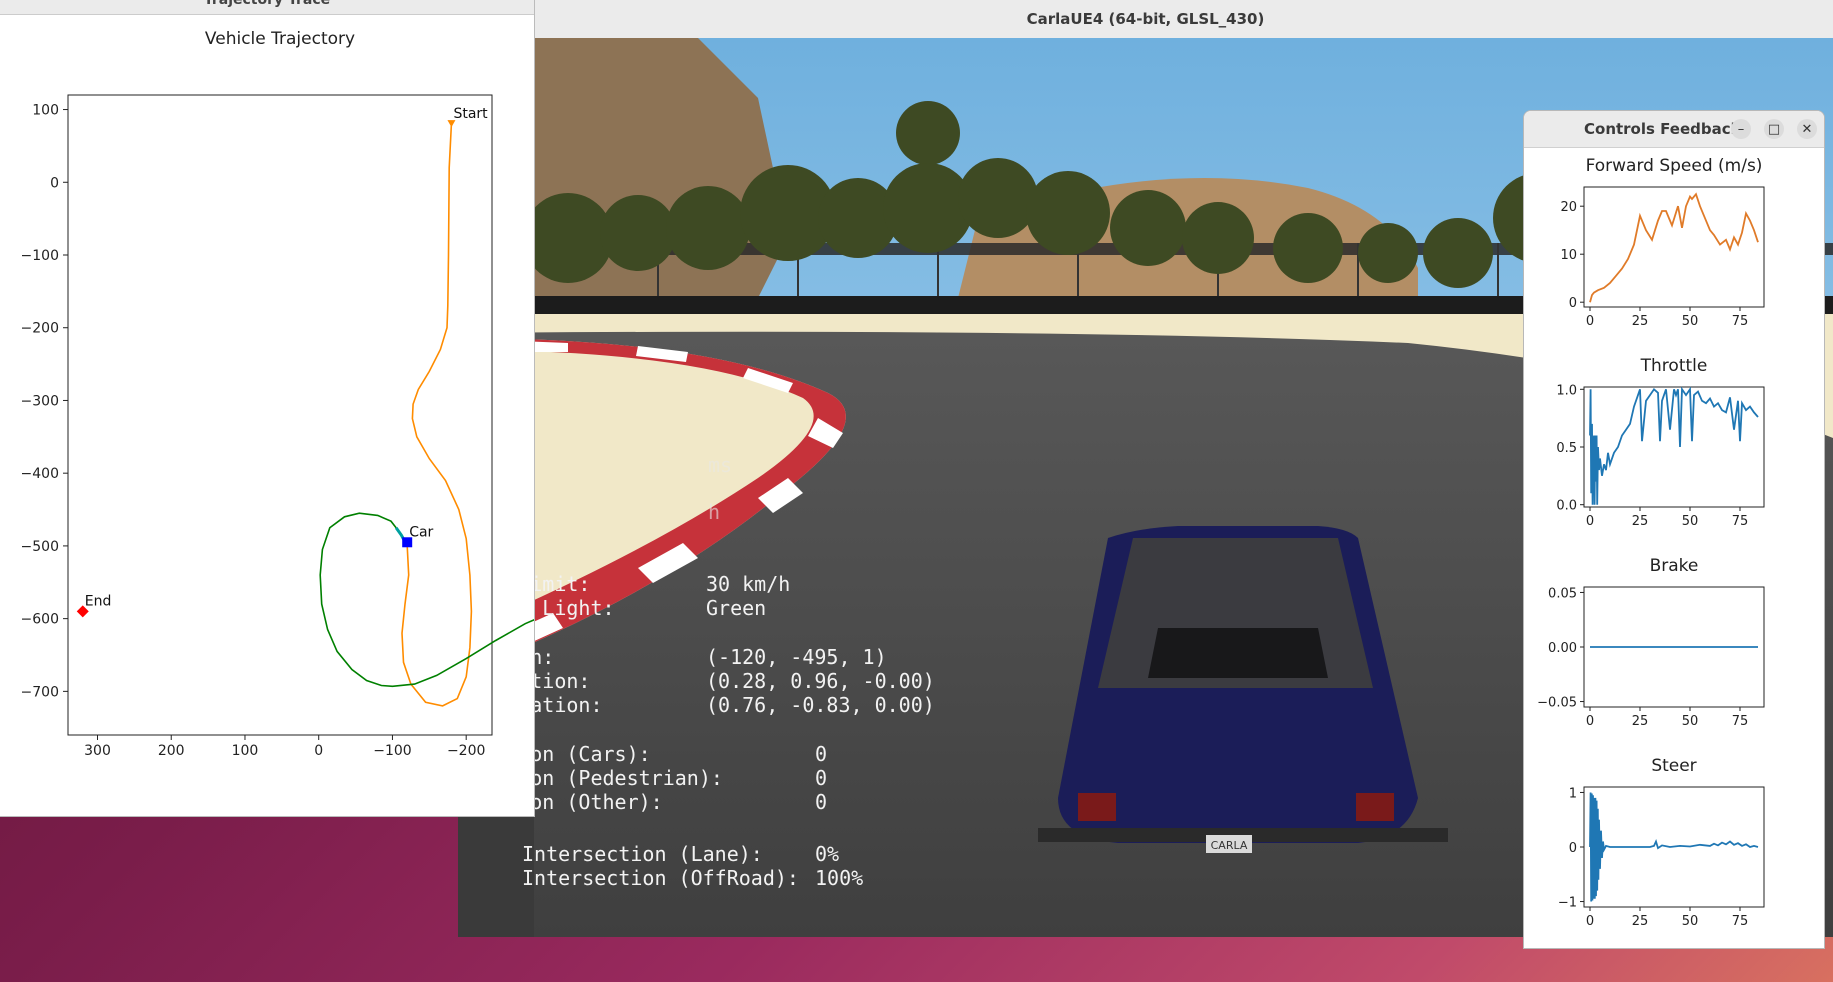 The width and height of the screenshot is (1833, 982). I want to click on hud-faded-line-2: h, so click(714, 512).